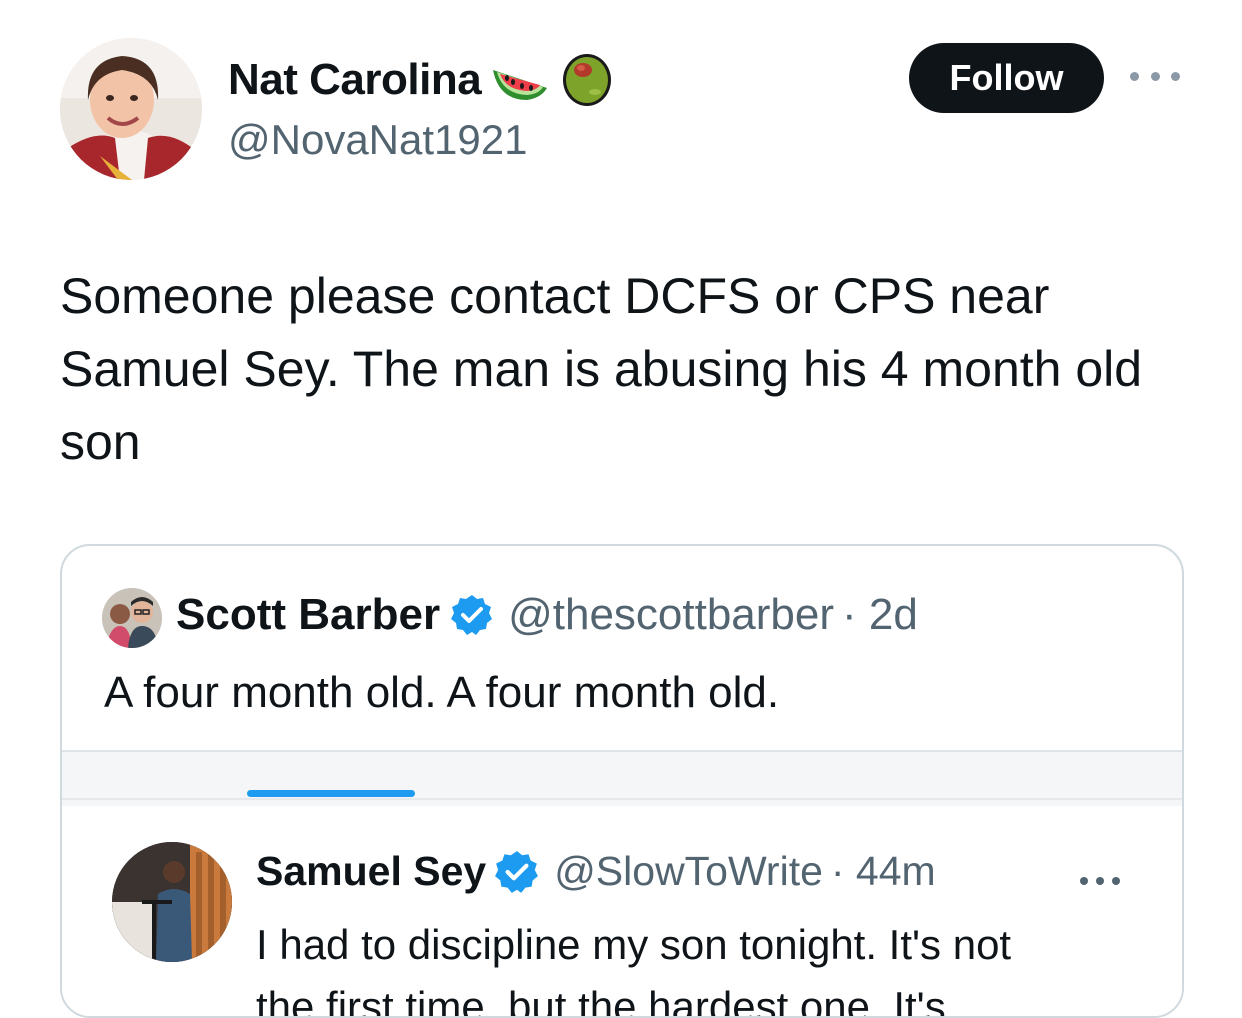 This screenshot has width=1242, height=1018. I want to click on embedded-timestamp: · 44m, so click(883, 871).